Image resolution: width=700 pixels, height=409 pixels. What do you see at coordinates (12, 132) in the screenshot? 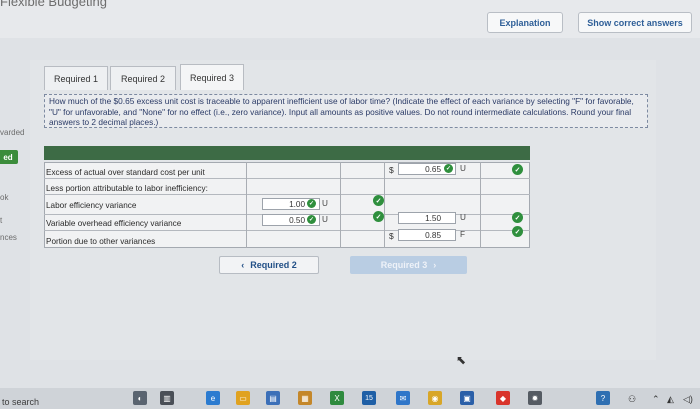
I see `sidebar-fragment-1: varded` at bounding box center [12, 132].